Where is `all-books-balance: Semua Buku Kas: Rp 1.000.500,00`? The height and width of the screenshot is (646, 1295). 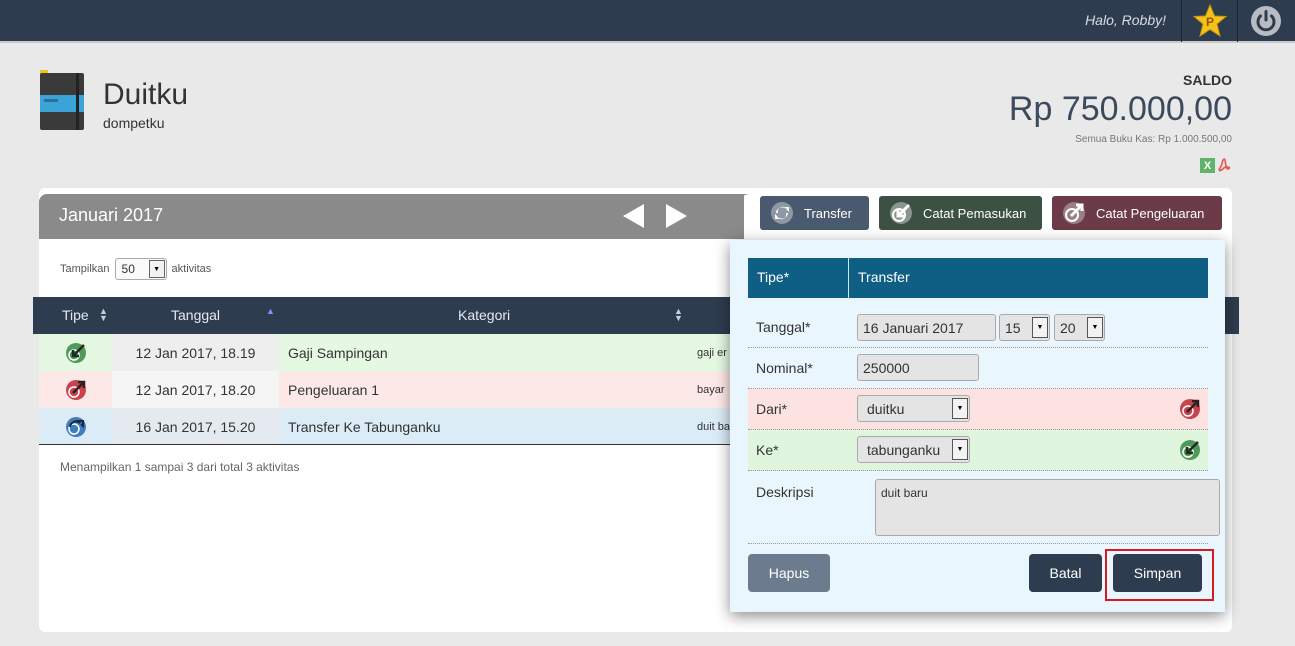 all-books-balance: Semua Buku Kas: Rp 1.000.500,00 is located at coordinates (1153, 139).